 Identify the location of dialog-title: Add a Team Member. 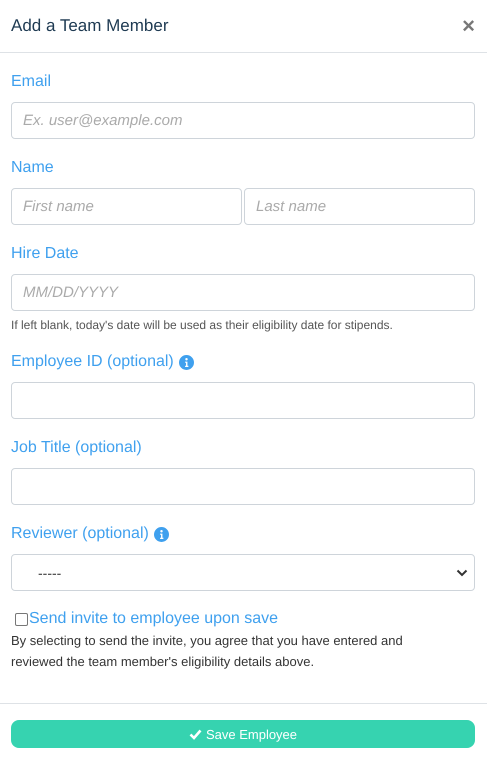
(89, 26).